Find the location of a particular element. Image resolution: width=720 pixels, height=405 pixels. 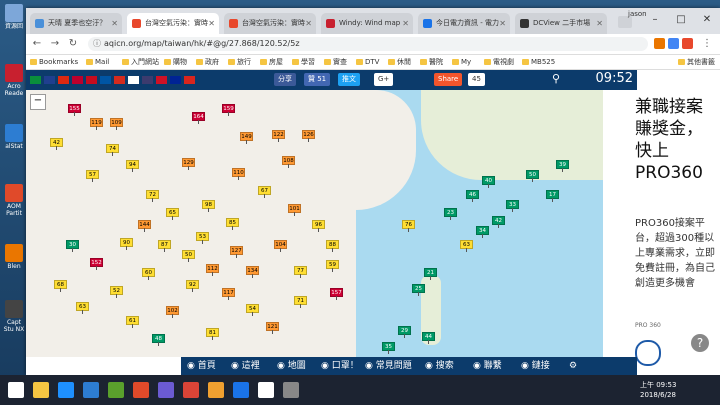

aqi-station-marker: 152 is located at coordinates (96, 264).